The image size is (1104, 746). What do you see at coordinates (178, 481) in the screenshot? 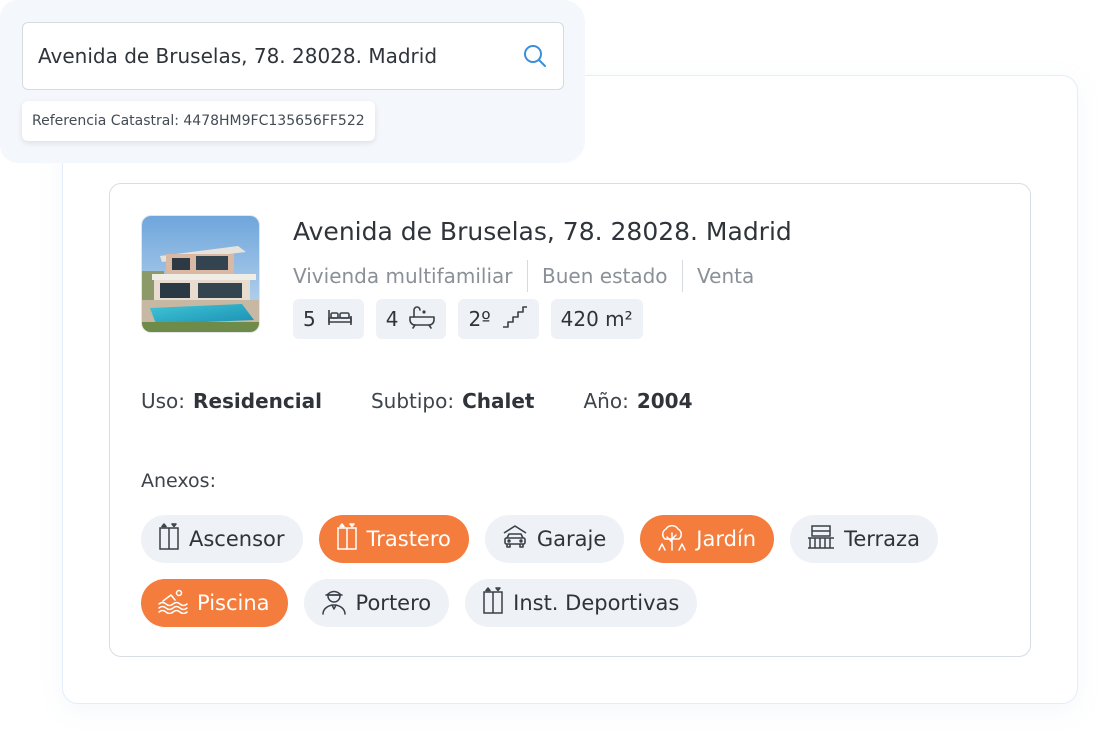
I see `anexos-label: Anexos:` at bounding box center [178, 481].